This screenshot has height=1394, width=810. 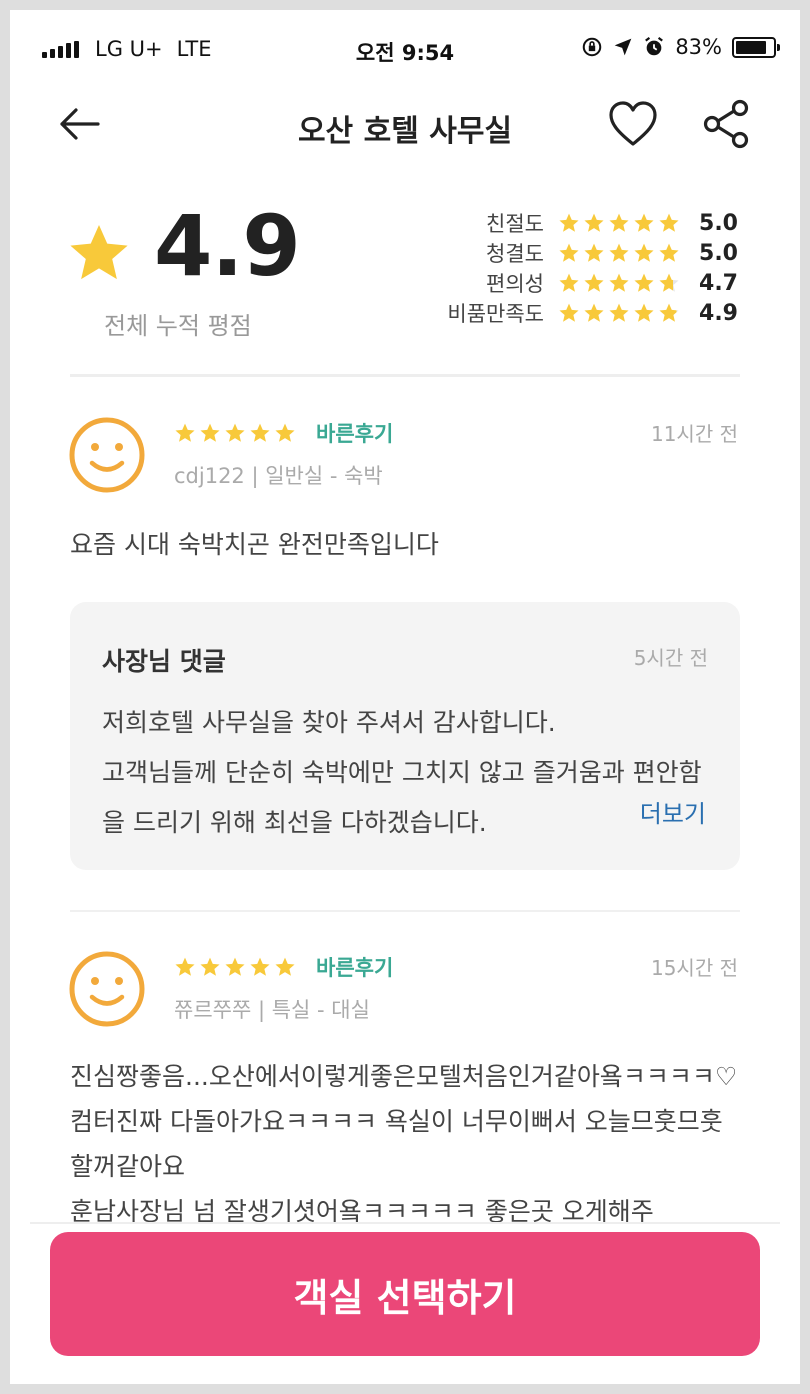 I want to click on status-bar: LG U+ LTE 오전 9:54 83%, so click(x=405, y=50).